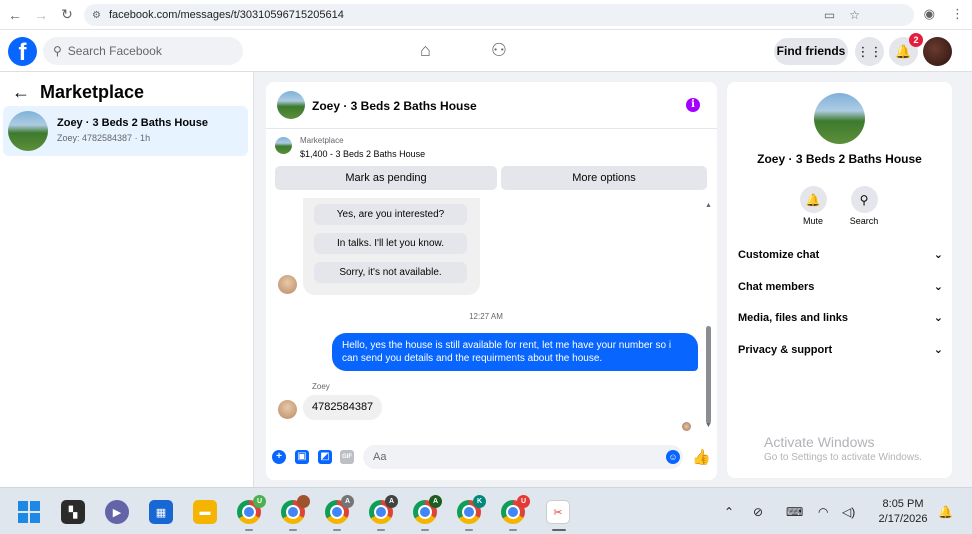  Describe the element at coordinates (386, 178) in the screenshot. I see `mark-pending-button: Mark as pending` at that location.